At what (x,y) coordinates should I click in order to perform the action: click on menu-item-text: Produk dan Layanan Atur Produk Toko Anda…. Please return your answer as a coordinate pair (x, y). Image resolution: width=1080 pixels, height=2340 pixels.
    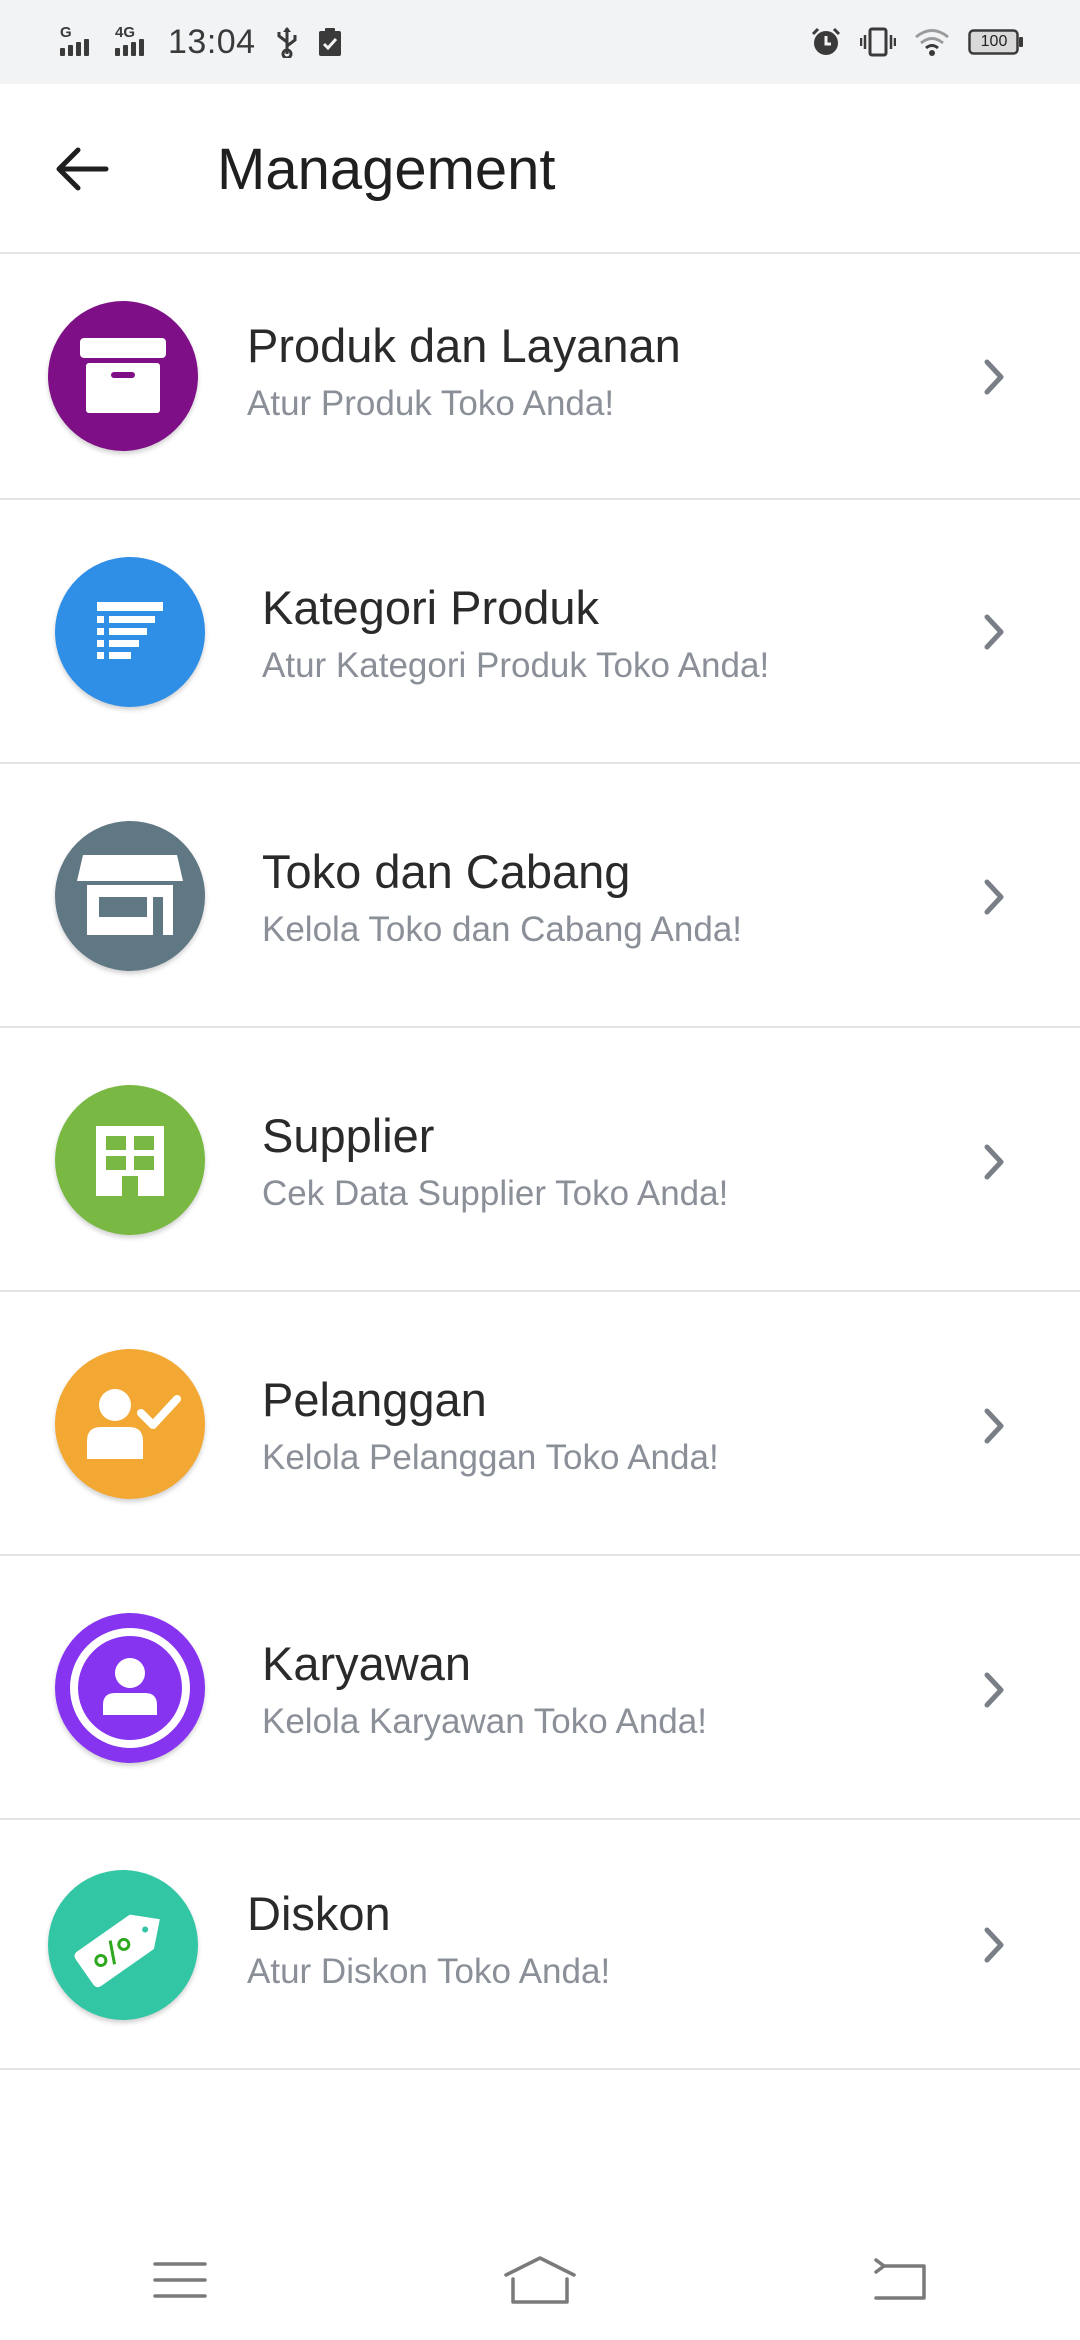
    Looking at the image, I should click on (464, 372).